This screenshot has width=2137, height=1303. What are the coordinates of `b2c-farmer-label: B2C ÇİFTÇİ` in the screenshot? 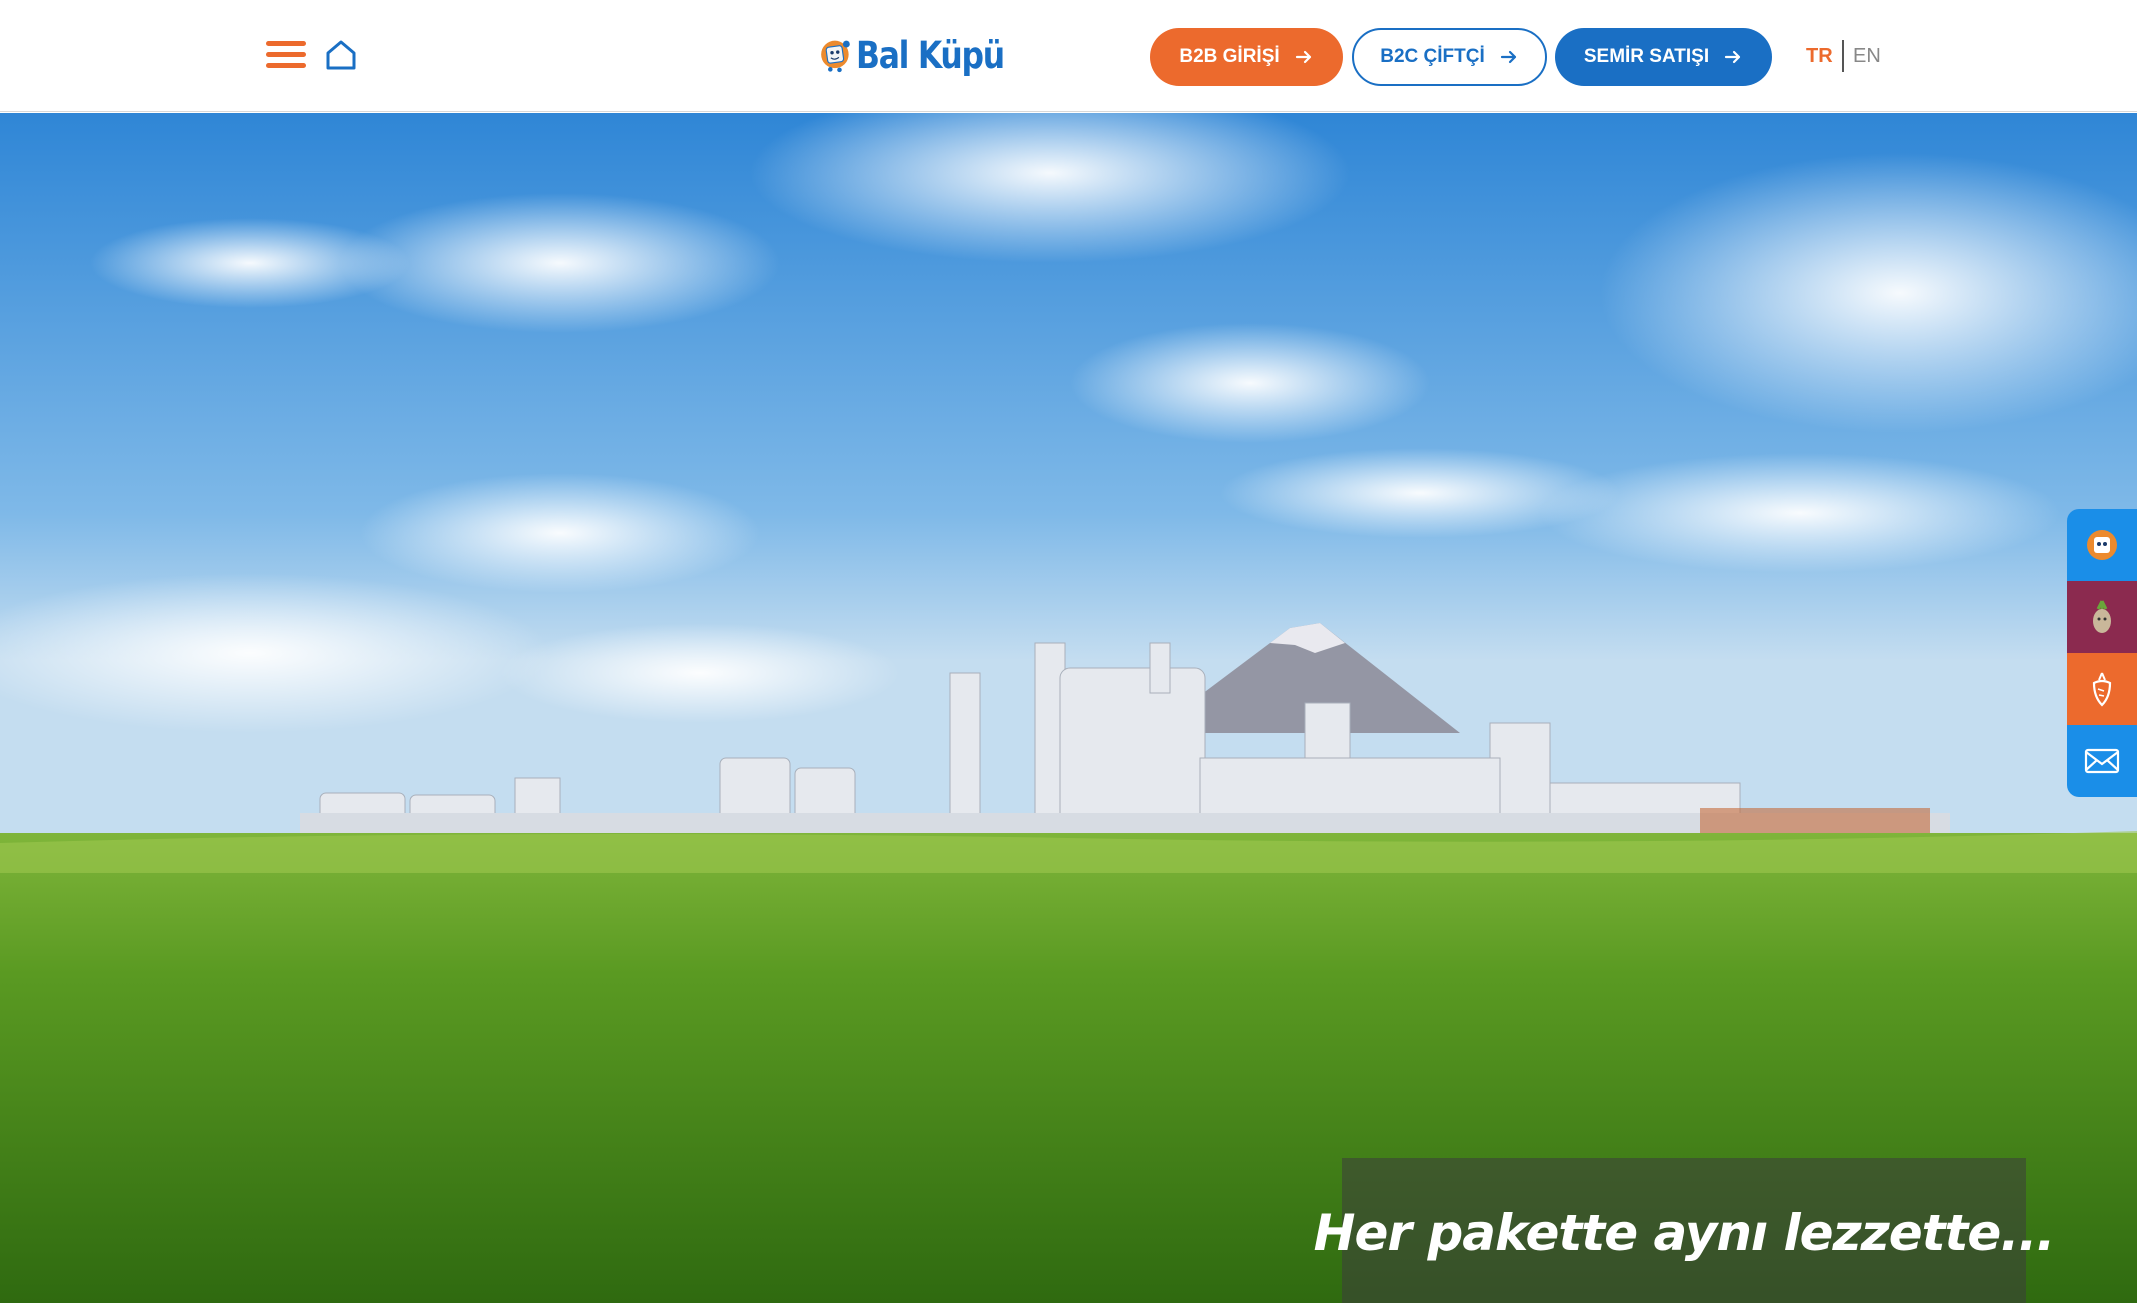 It's located at (1432, 56).